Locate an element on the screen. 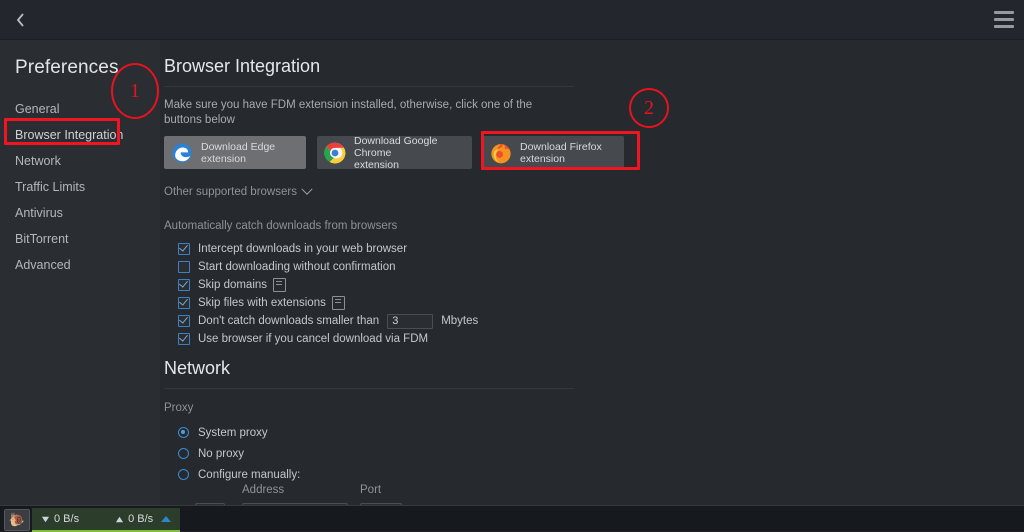 This screenshot has height=532, width=1024. sidebar-item-general: General is located at coordinates (80, 109).